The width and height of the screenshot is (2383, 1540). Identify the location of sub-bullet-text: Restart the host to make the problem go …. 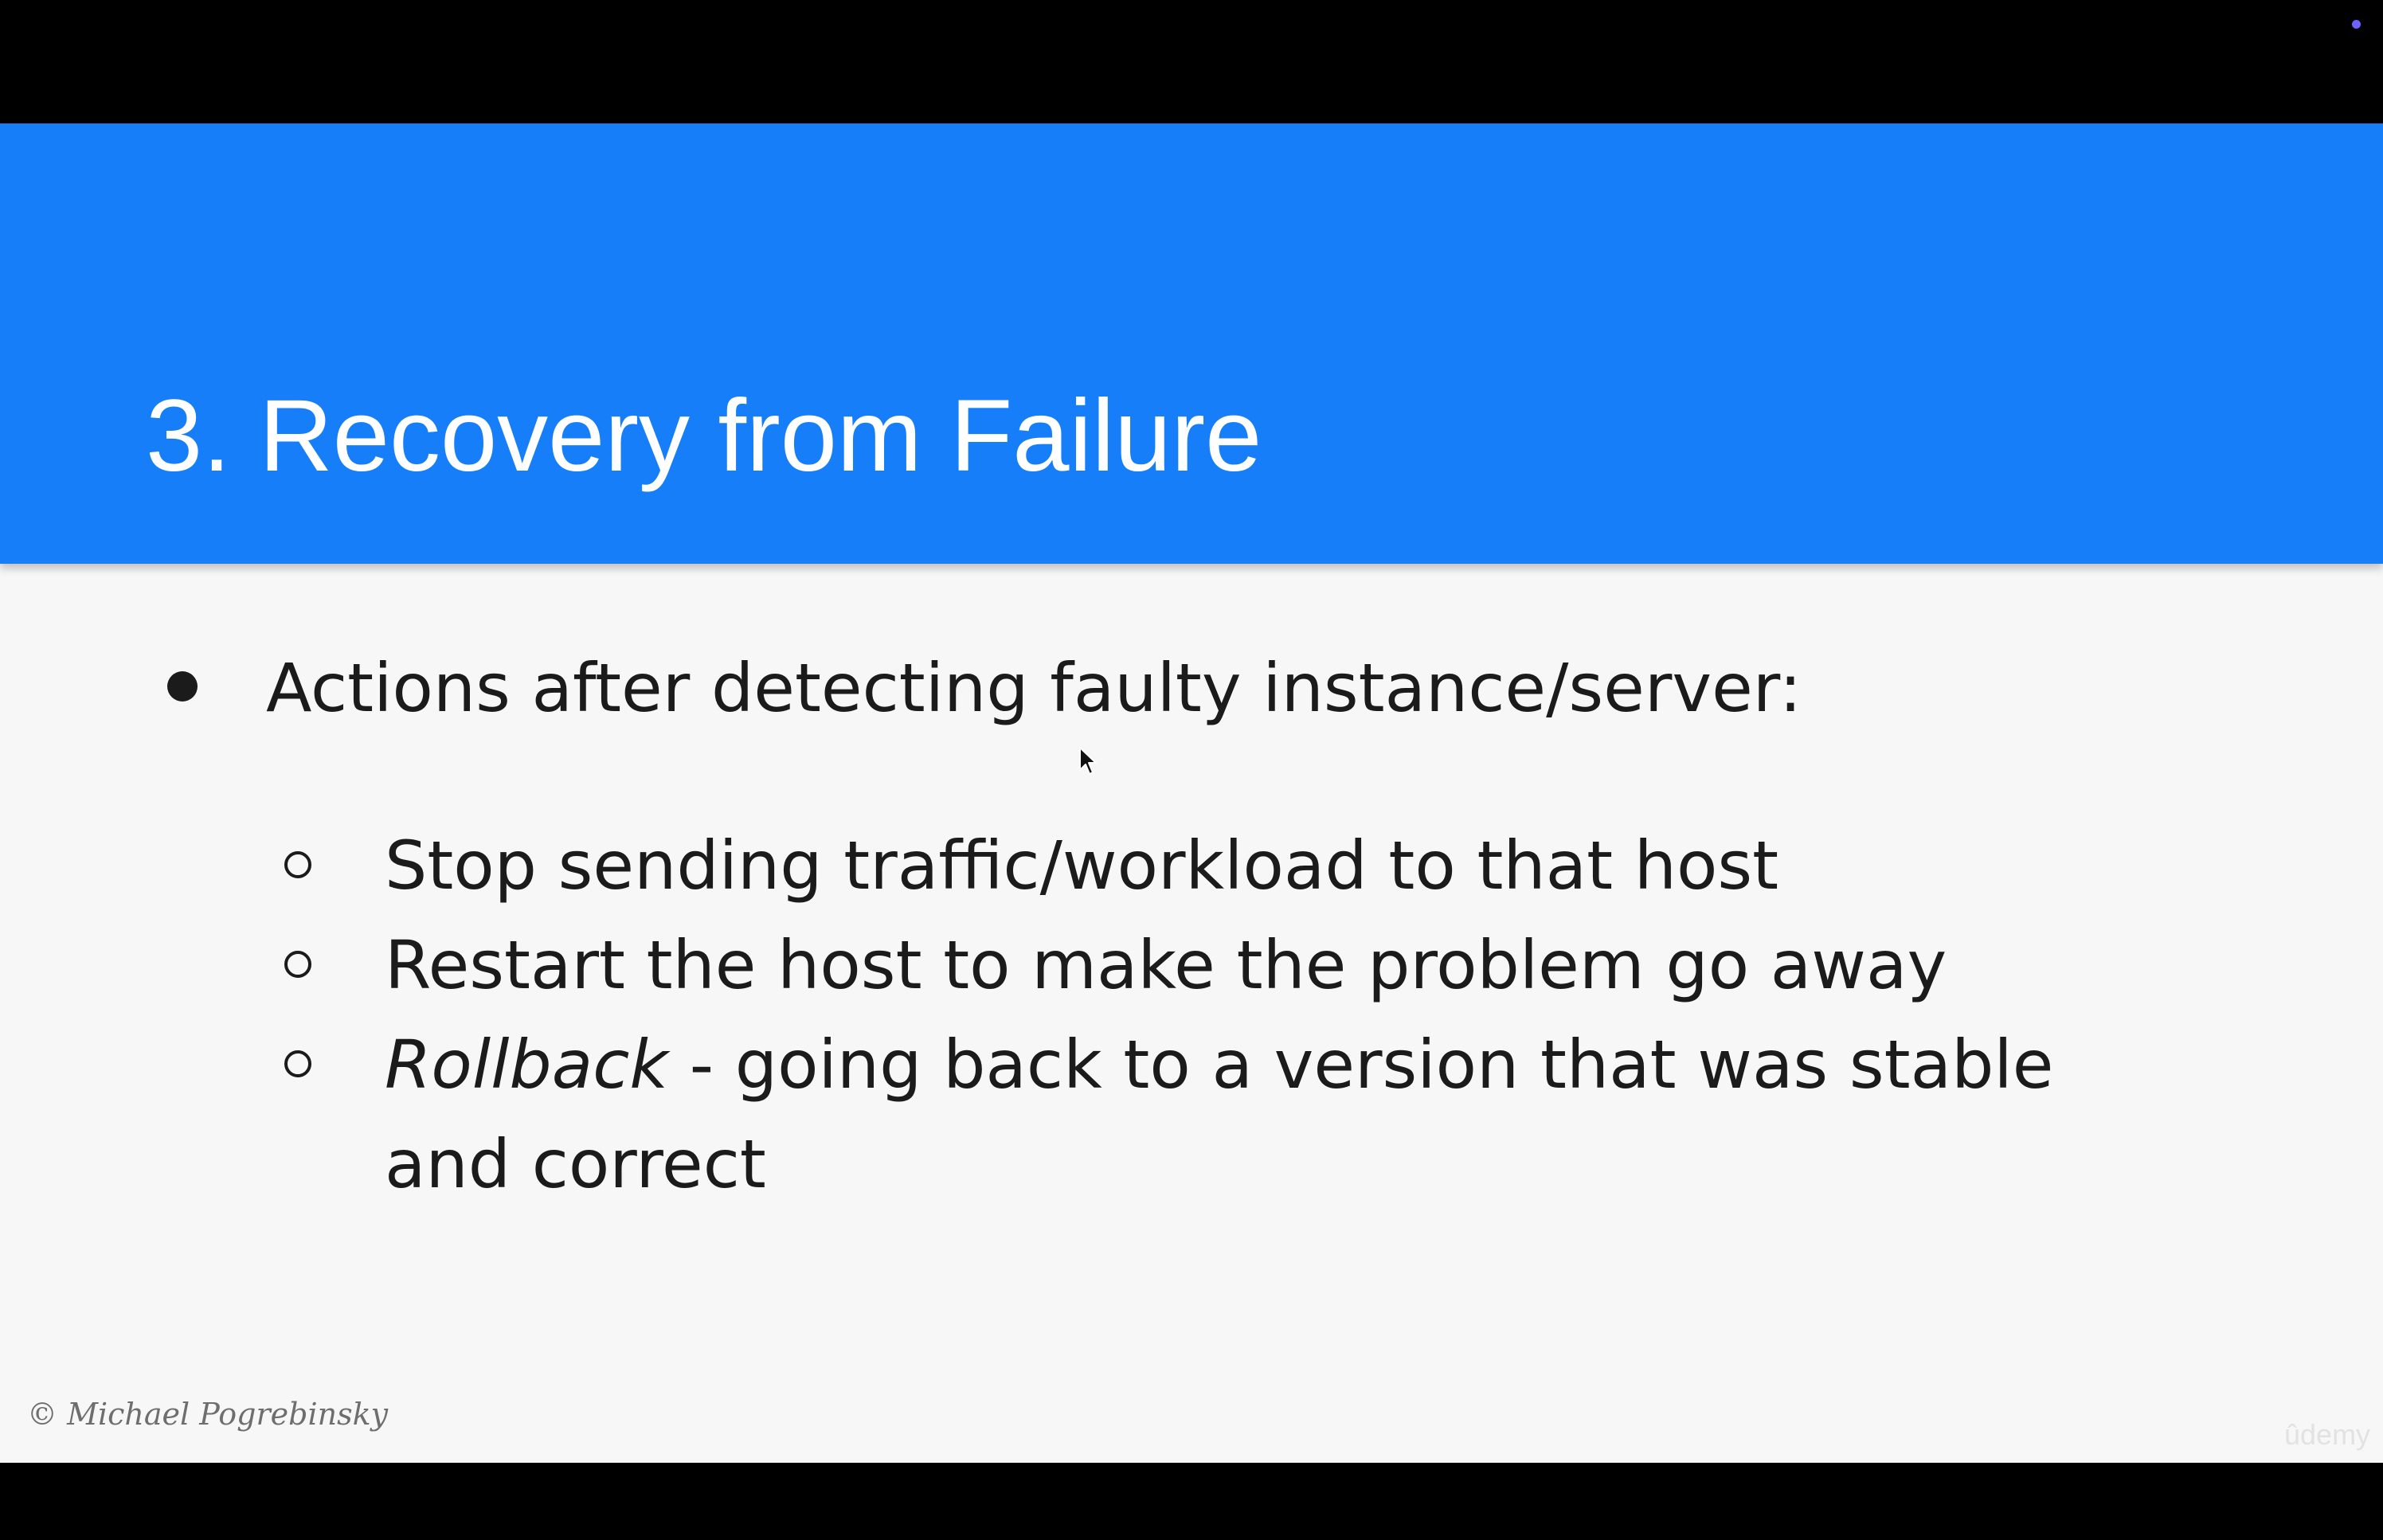
(1281, 965).